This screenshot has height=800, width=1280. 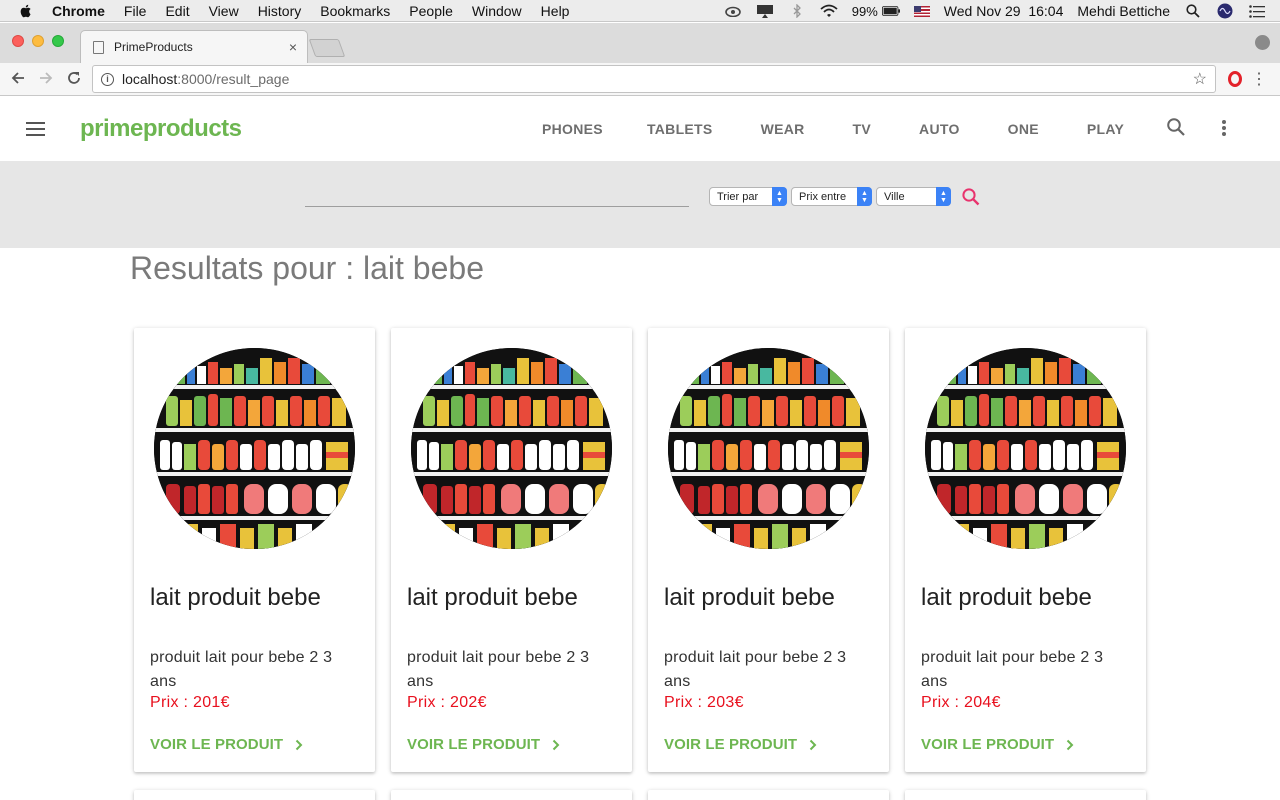 I want to click on forward-arrow-icon, so click(x=46, y=79).